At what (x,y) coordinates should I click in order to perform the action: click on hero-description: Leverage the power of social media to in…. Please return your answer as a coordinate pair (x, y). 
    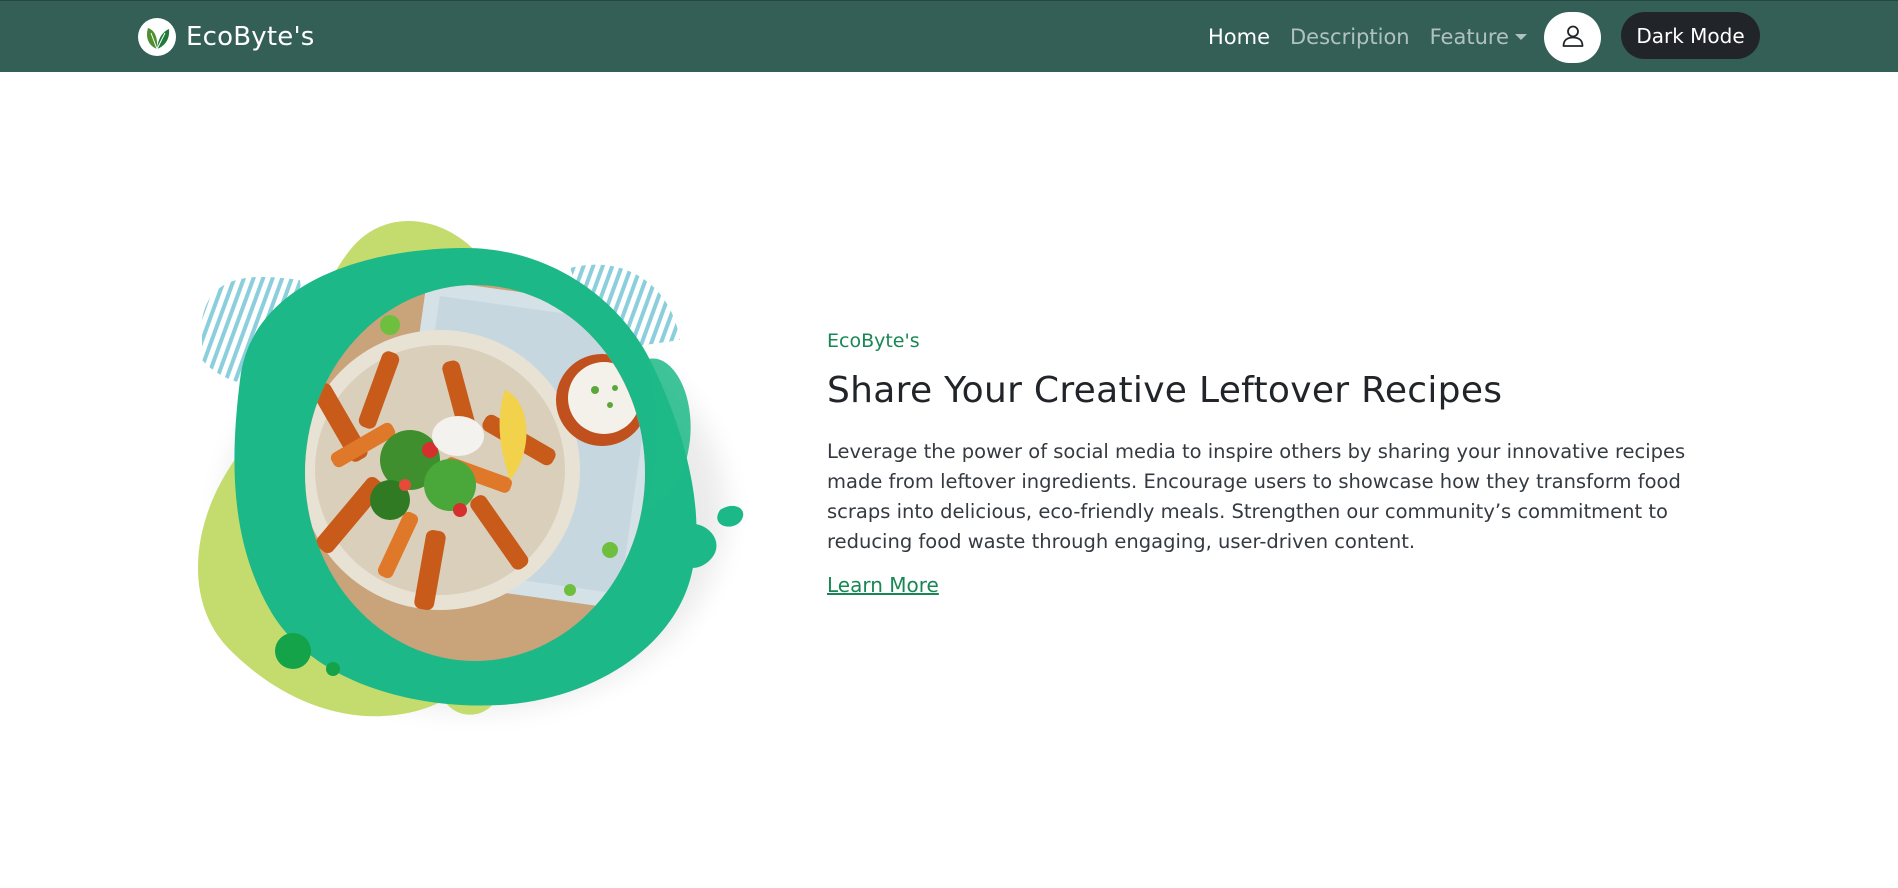
    Looking at the image, I should click on (1256, 496).